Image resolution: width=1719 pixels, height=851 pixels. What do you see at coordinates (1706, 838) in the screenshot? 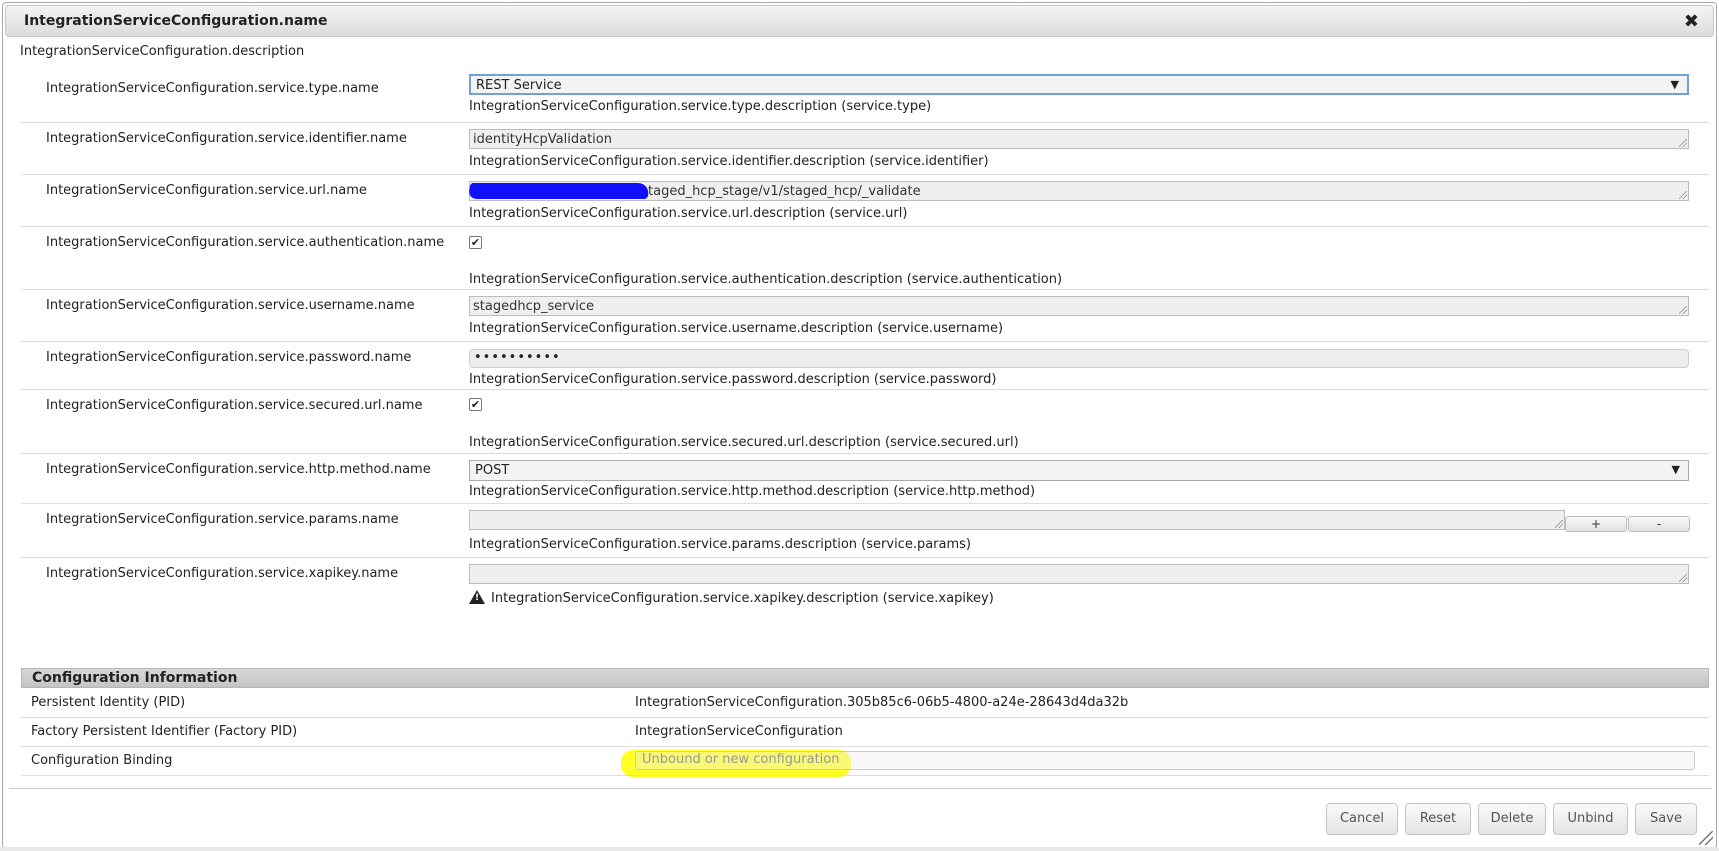
I see `resize-grip-icon` at bounding box center [1706, 838].